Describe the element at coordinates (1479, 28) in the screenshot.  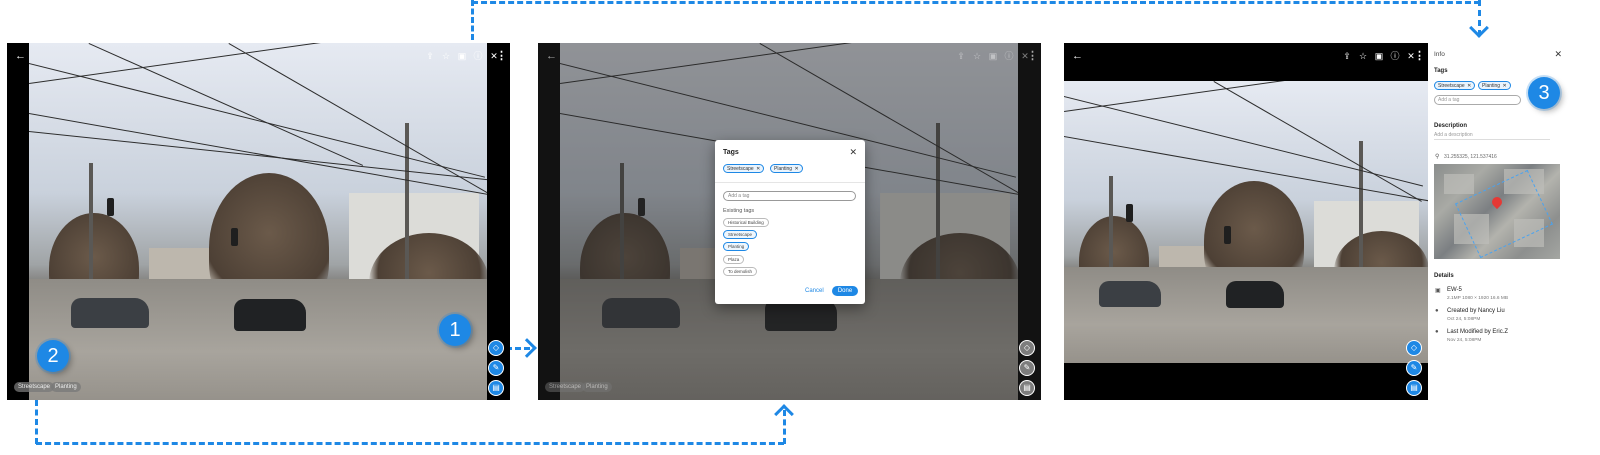
I see `flow-arrow-down-icon` at that location.